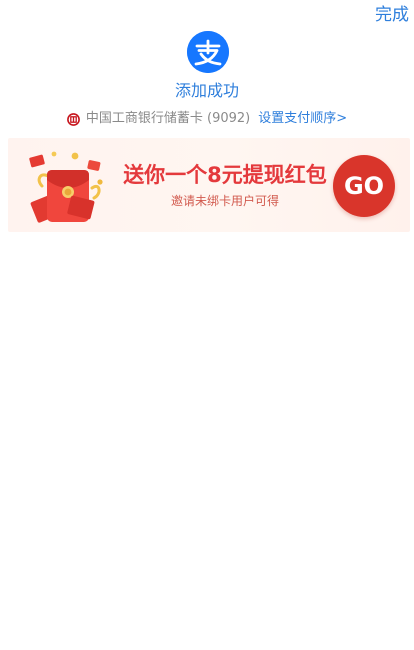 Image resolution: width=414 pixels, height=650 pixels. I want to click on done-button: 完成, so click(392, 15).